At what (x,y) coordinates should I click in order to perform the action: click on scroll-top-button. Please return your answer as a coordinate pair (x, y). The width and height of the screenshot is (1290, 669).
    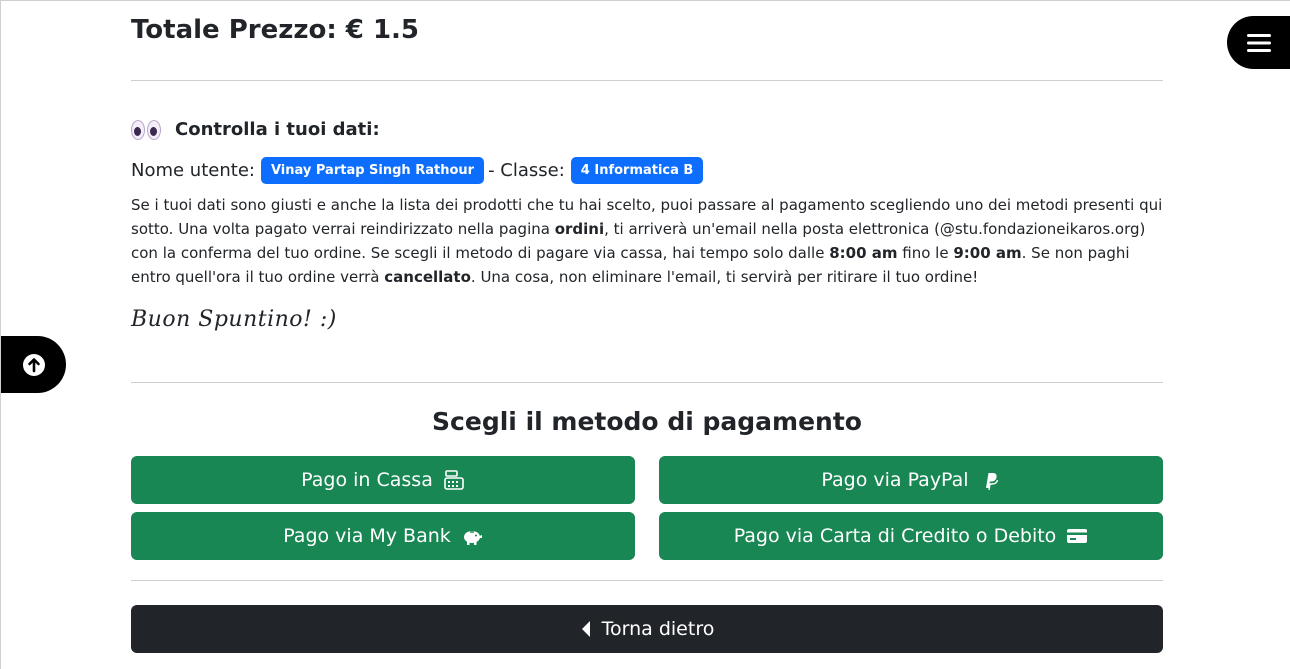
    Looking at the image, I should click on (33, 364).